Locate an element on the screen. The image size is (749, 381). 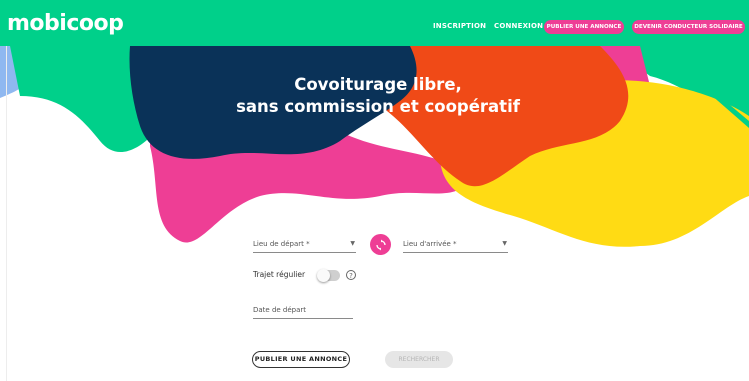
nav-connexion-link: CONNEXION is located at coordinates (518, 26).